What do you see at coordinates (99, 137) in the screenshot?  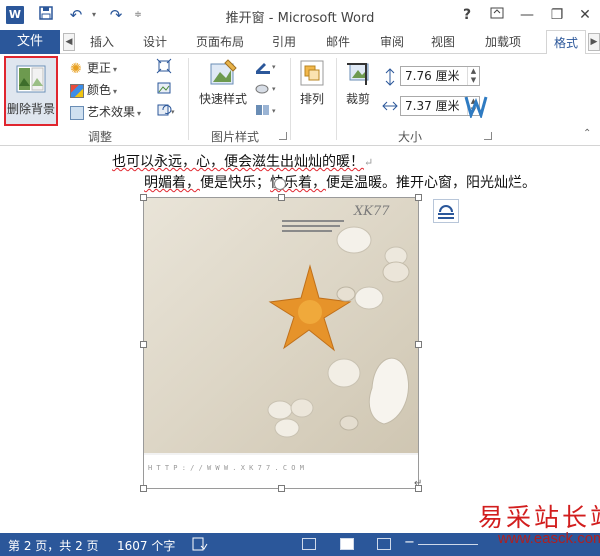 I see `group-adjust-label: 调整` at bounding box center [99, 137].